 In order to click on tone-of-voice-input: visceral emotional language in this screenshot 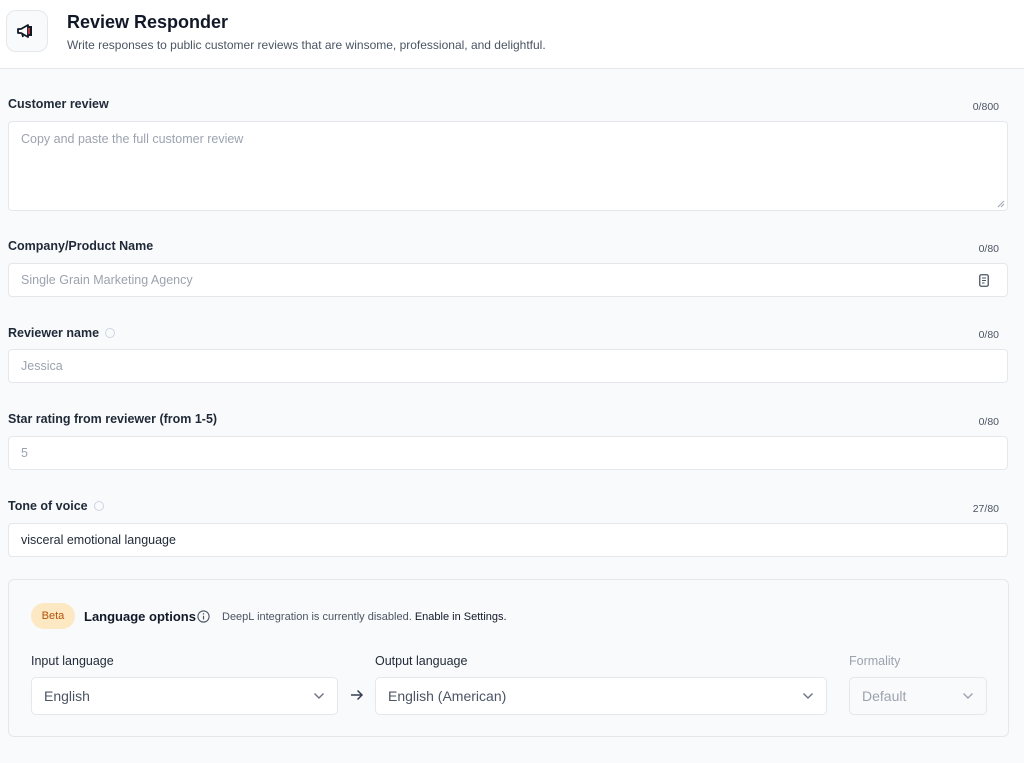, I will do `click(508, 540)`.